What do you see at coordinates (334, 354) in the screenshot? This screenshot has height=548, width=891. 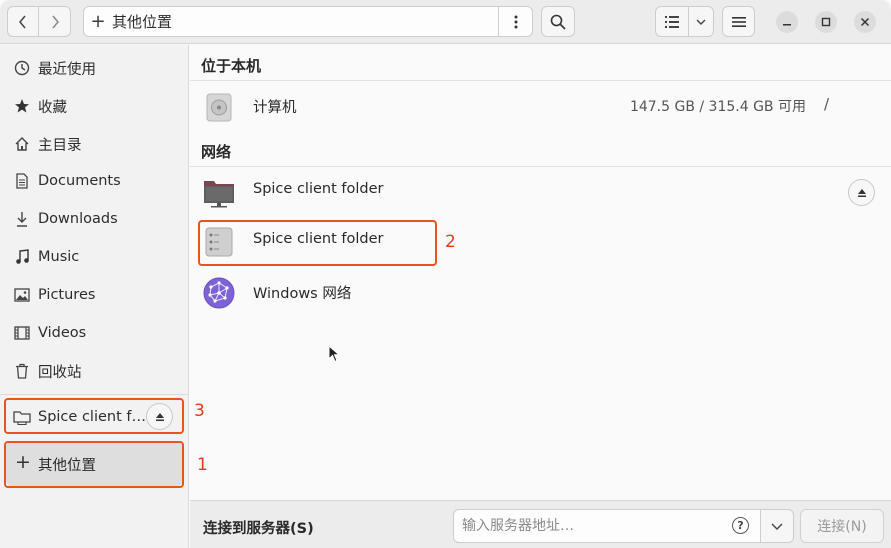 I see `mouse-cursor-icon` at bounding box center [334, 354].